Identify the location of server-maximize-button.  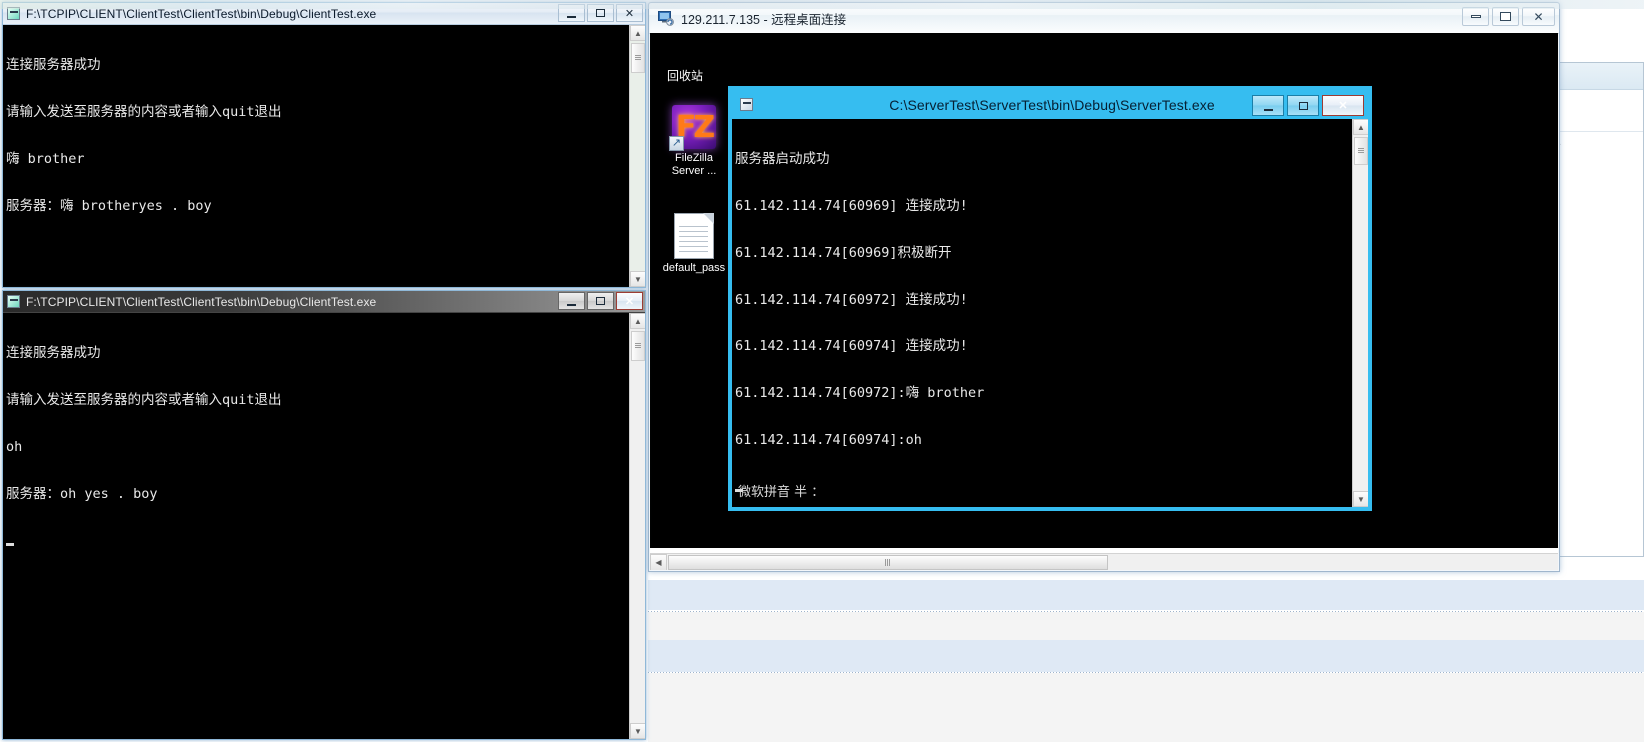
(1303, 105).